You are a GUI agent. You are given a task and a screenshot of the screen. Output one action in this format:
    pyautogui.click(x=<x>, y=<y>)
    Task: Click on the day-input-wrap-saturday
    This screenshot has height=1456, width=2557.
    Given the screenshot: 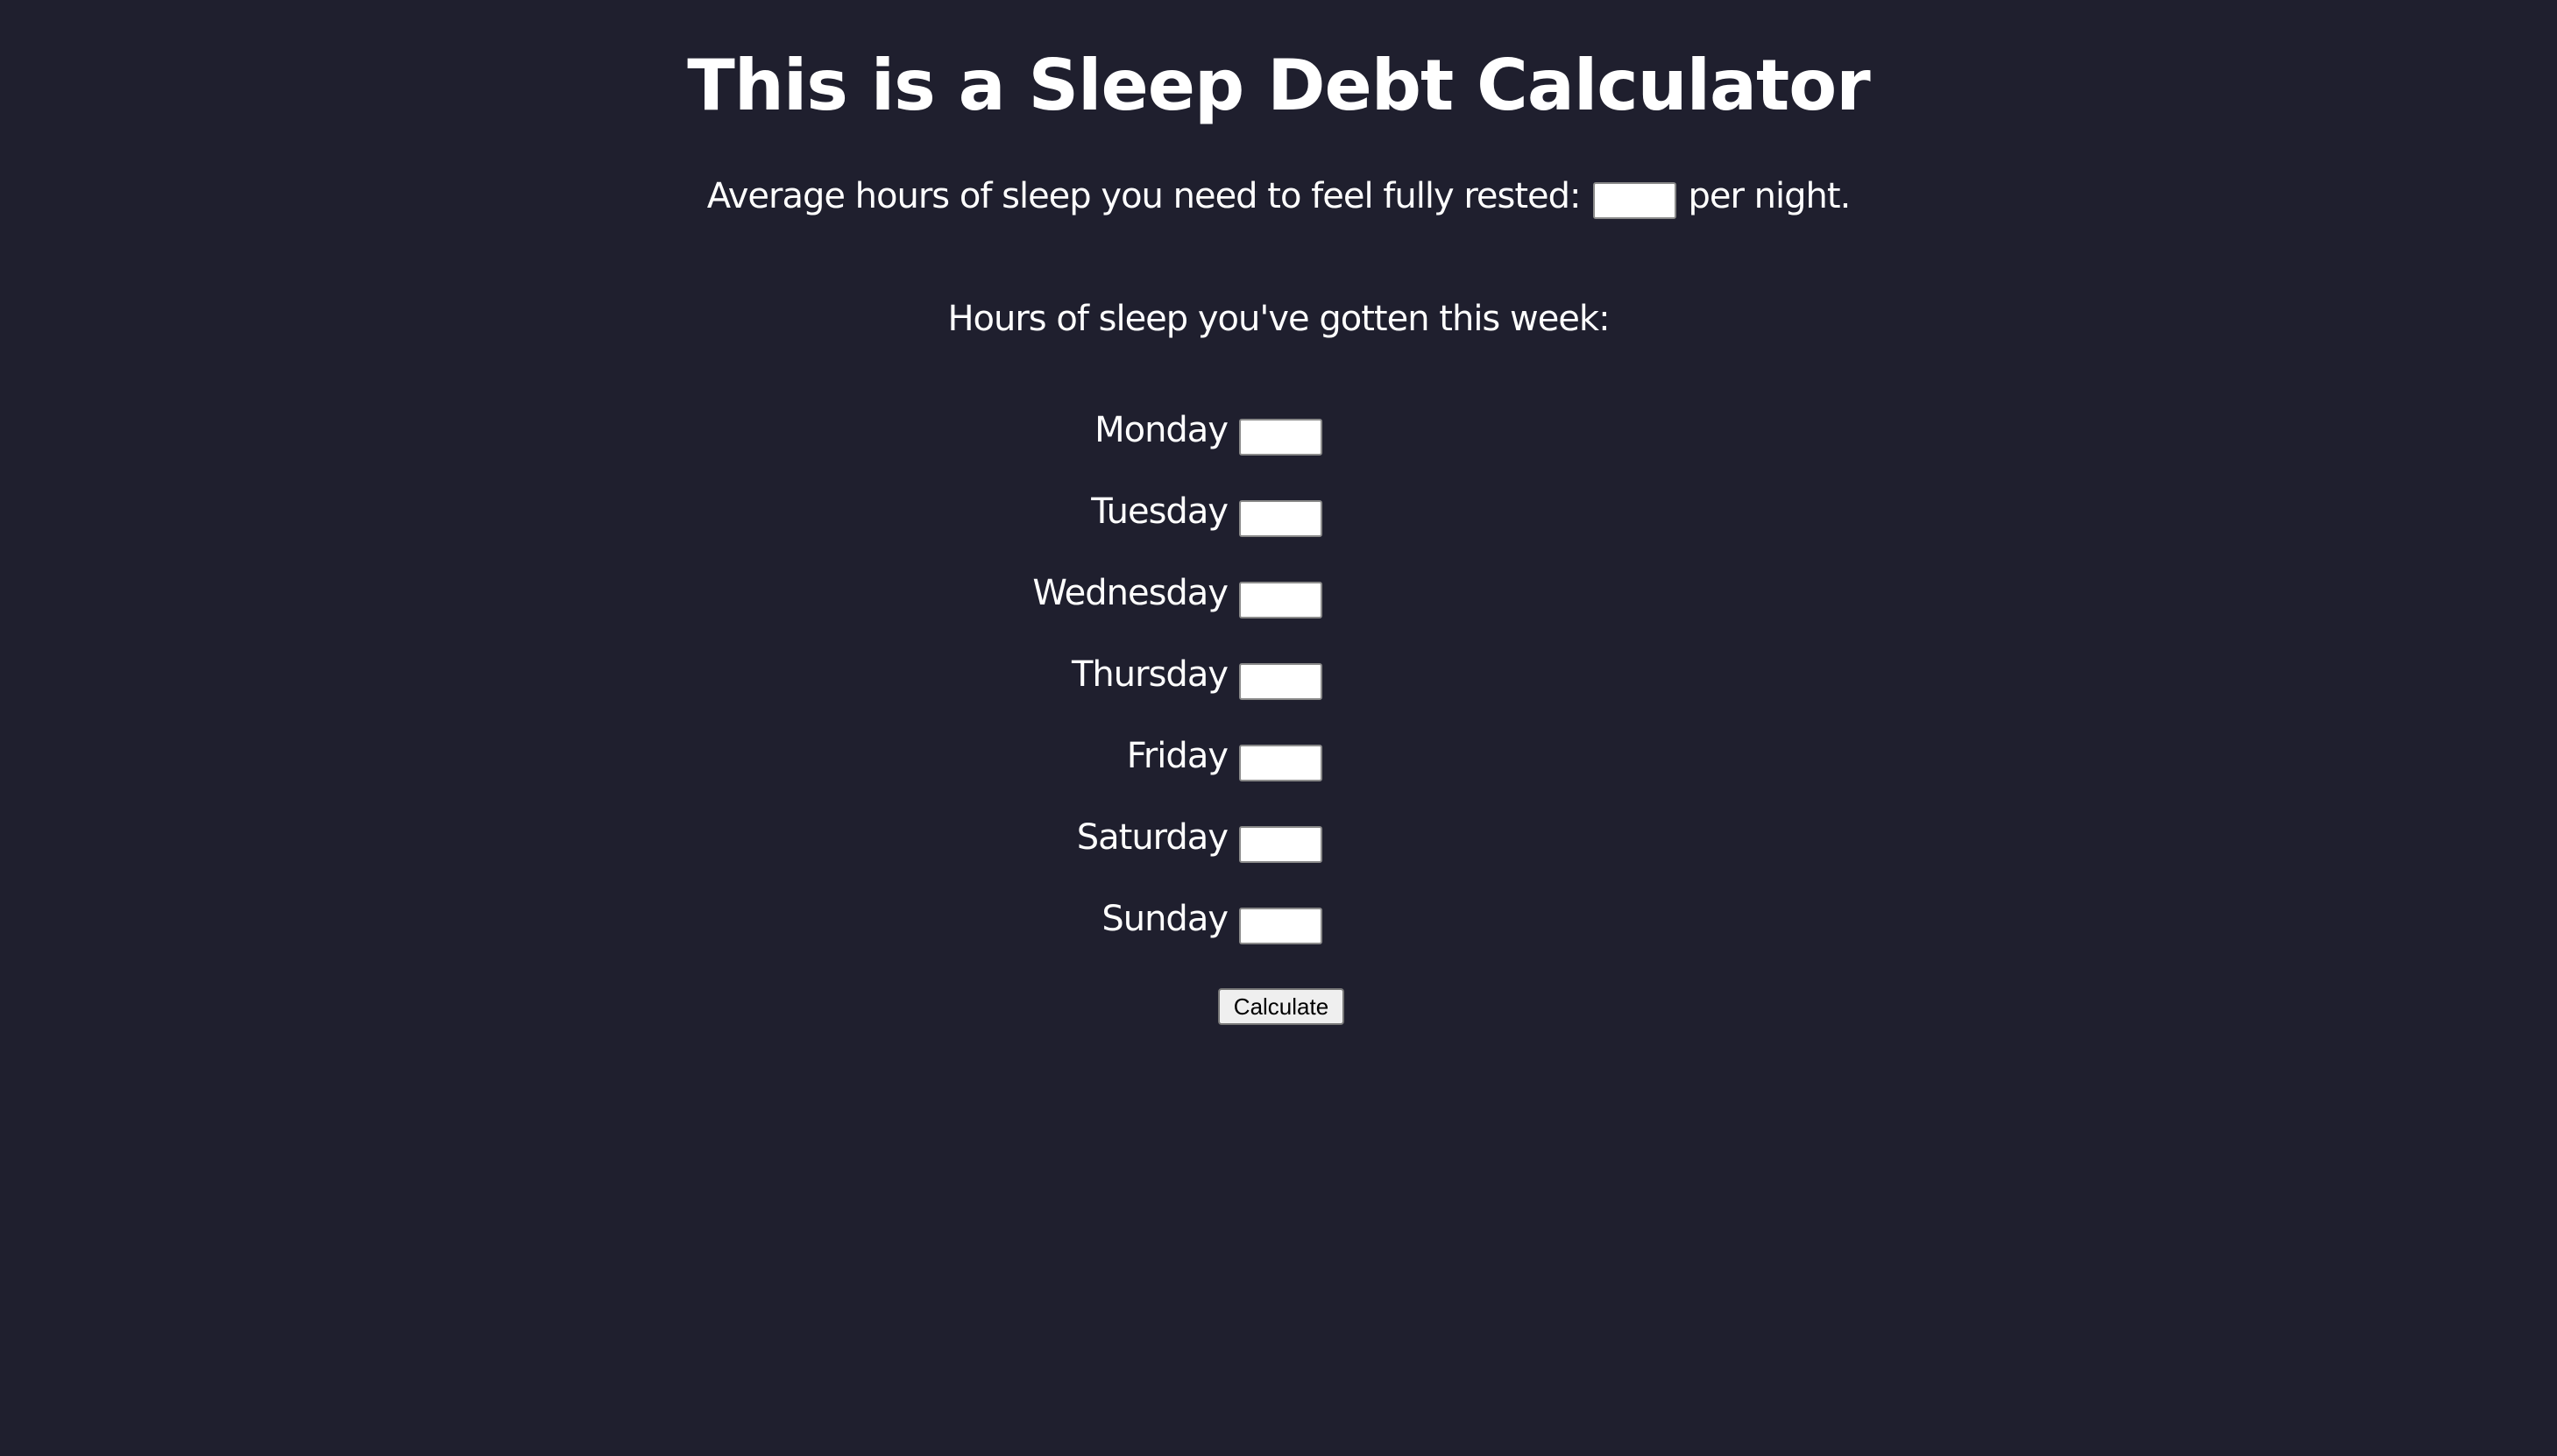 What is the action you would take?
    pyautogui.click(x=1280, y=844)
    